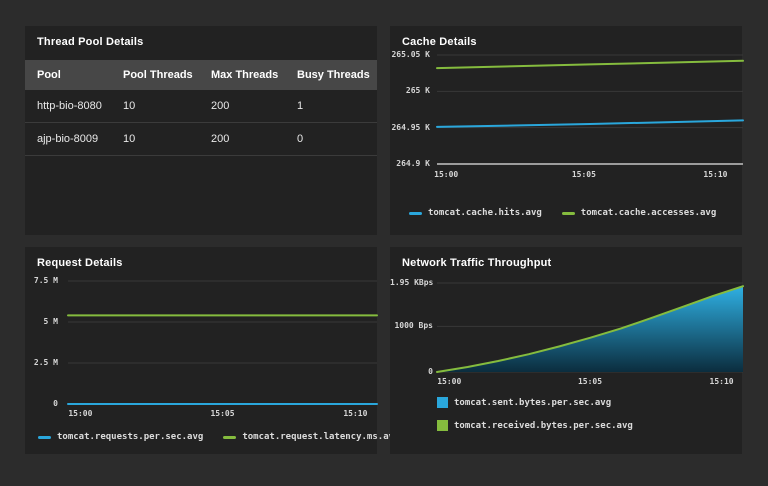 This screenshot has width=768, height=486. I want to click on y-axis-label: 265.05 K, so click(410, 54).